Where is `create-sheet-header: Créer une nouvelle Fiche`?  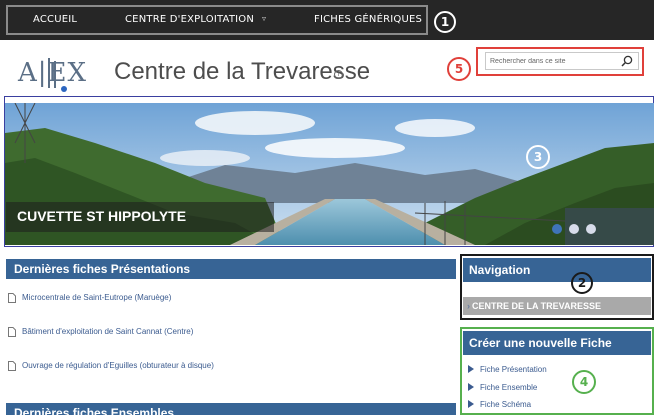 create-sheet-header: Créer une nouvelle Fiche is located at coordinates (557, 343).